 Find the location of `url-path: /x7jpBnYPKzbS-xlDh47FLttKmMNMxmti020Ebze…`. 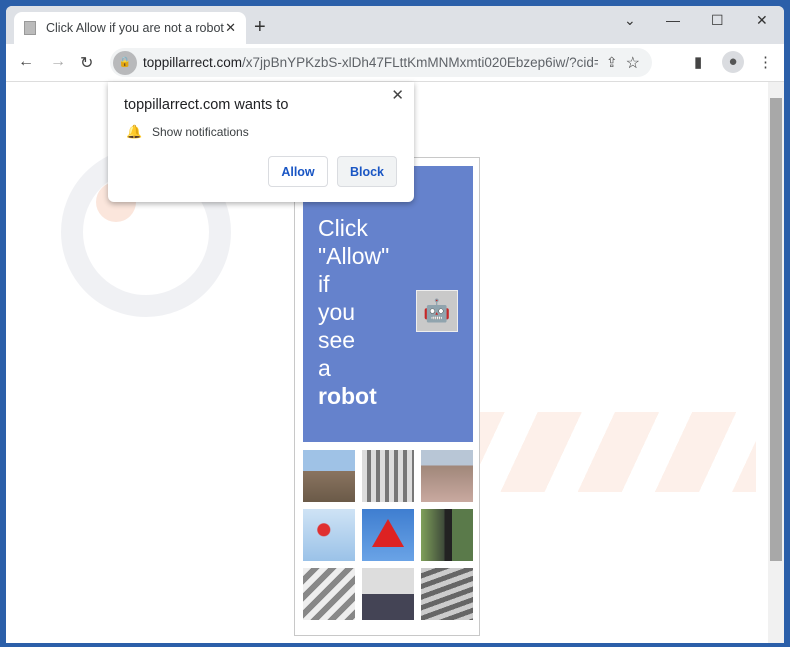

url-path: /x7jpBnYPKzbS-xlDh47FLttKmMNMxmti020Ebze… is located at coordinates (420, 62).